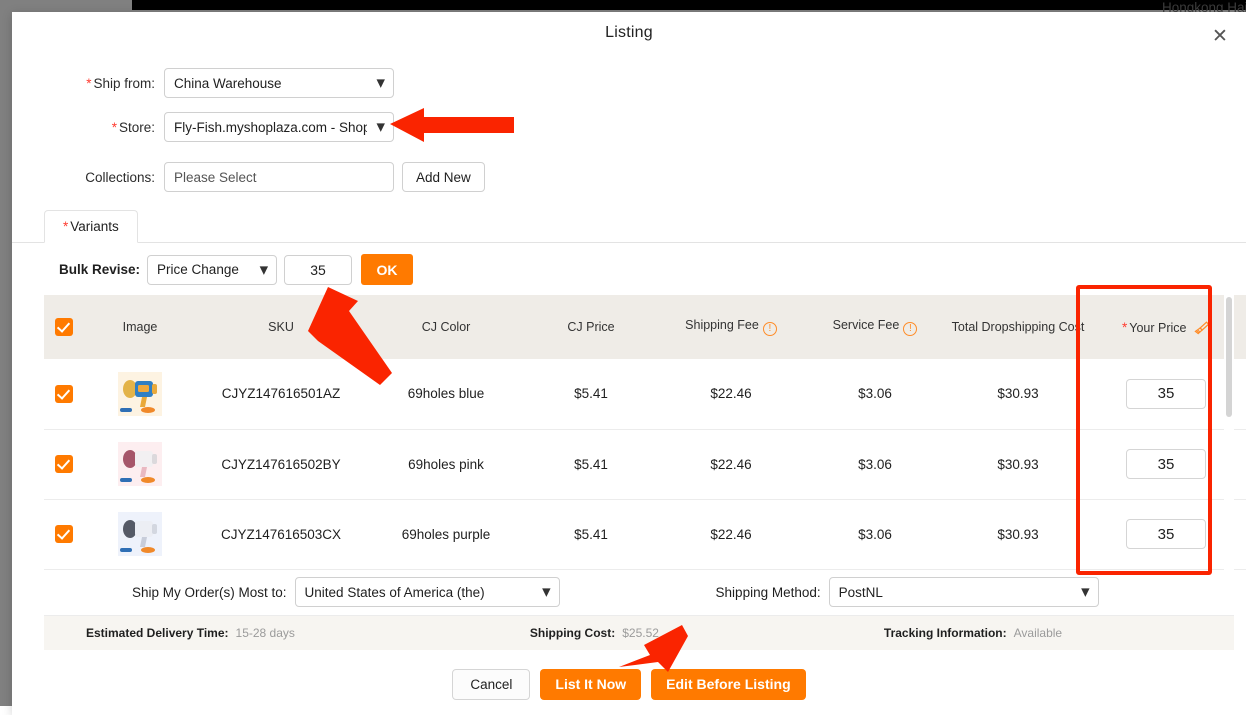 The height and width of the screenshot is (715, 1246). I want to click on col-image: Image, so click(140, 327).